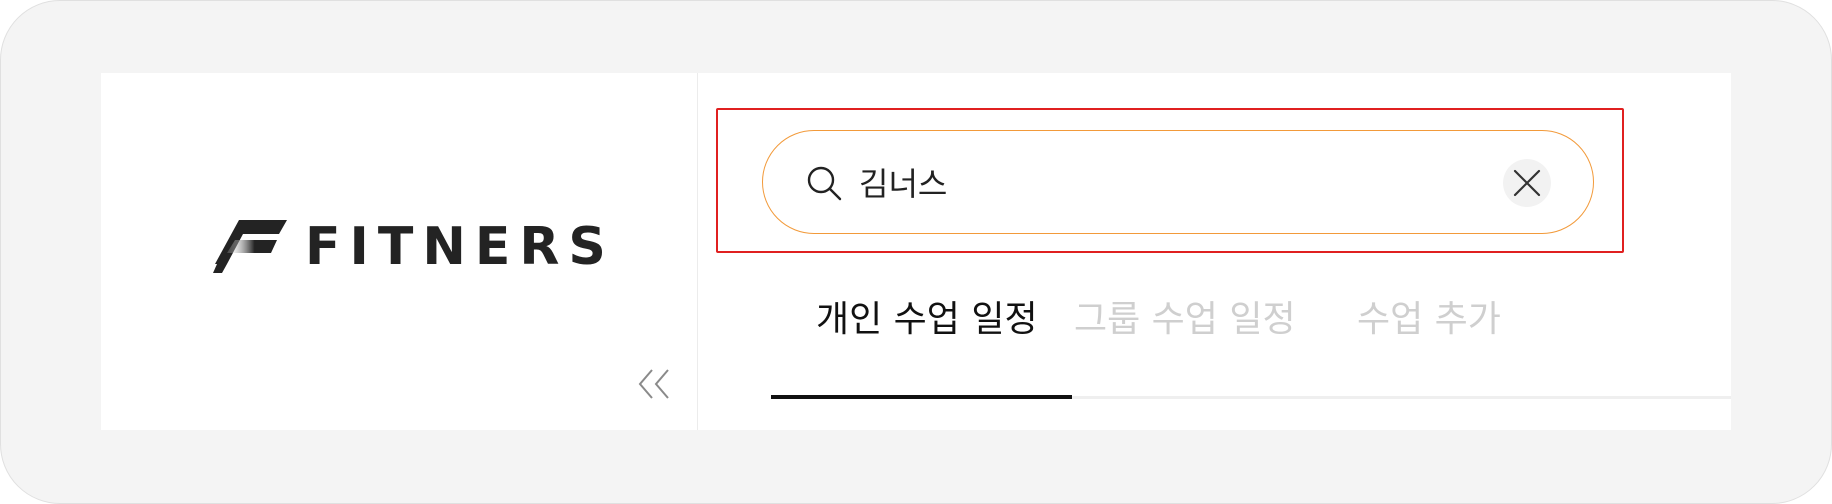 Image resolution: width=1832 pixels, height=504 pixels. What do you see at coordinates (1215, 320) in the screenshot?
I see `tab-group-schedule: 그룹 수업 일정` at bounding box center [1215, 320].